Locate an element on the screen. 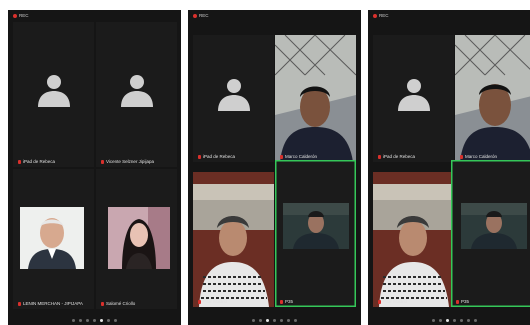 This screenshot has height=325, width=530. participant-name: LENIN MERCHAN - JIPIJAPA is located at coordinates (50, 303).